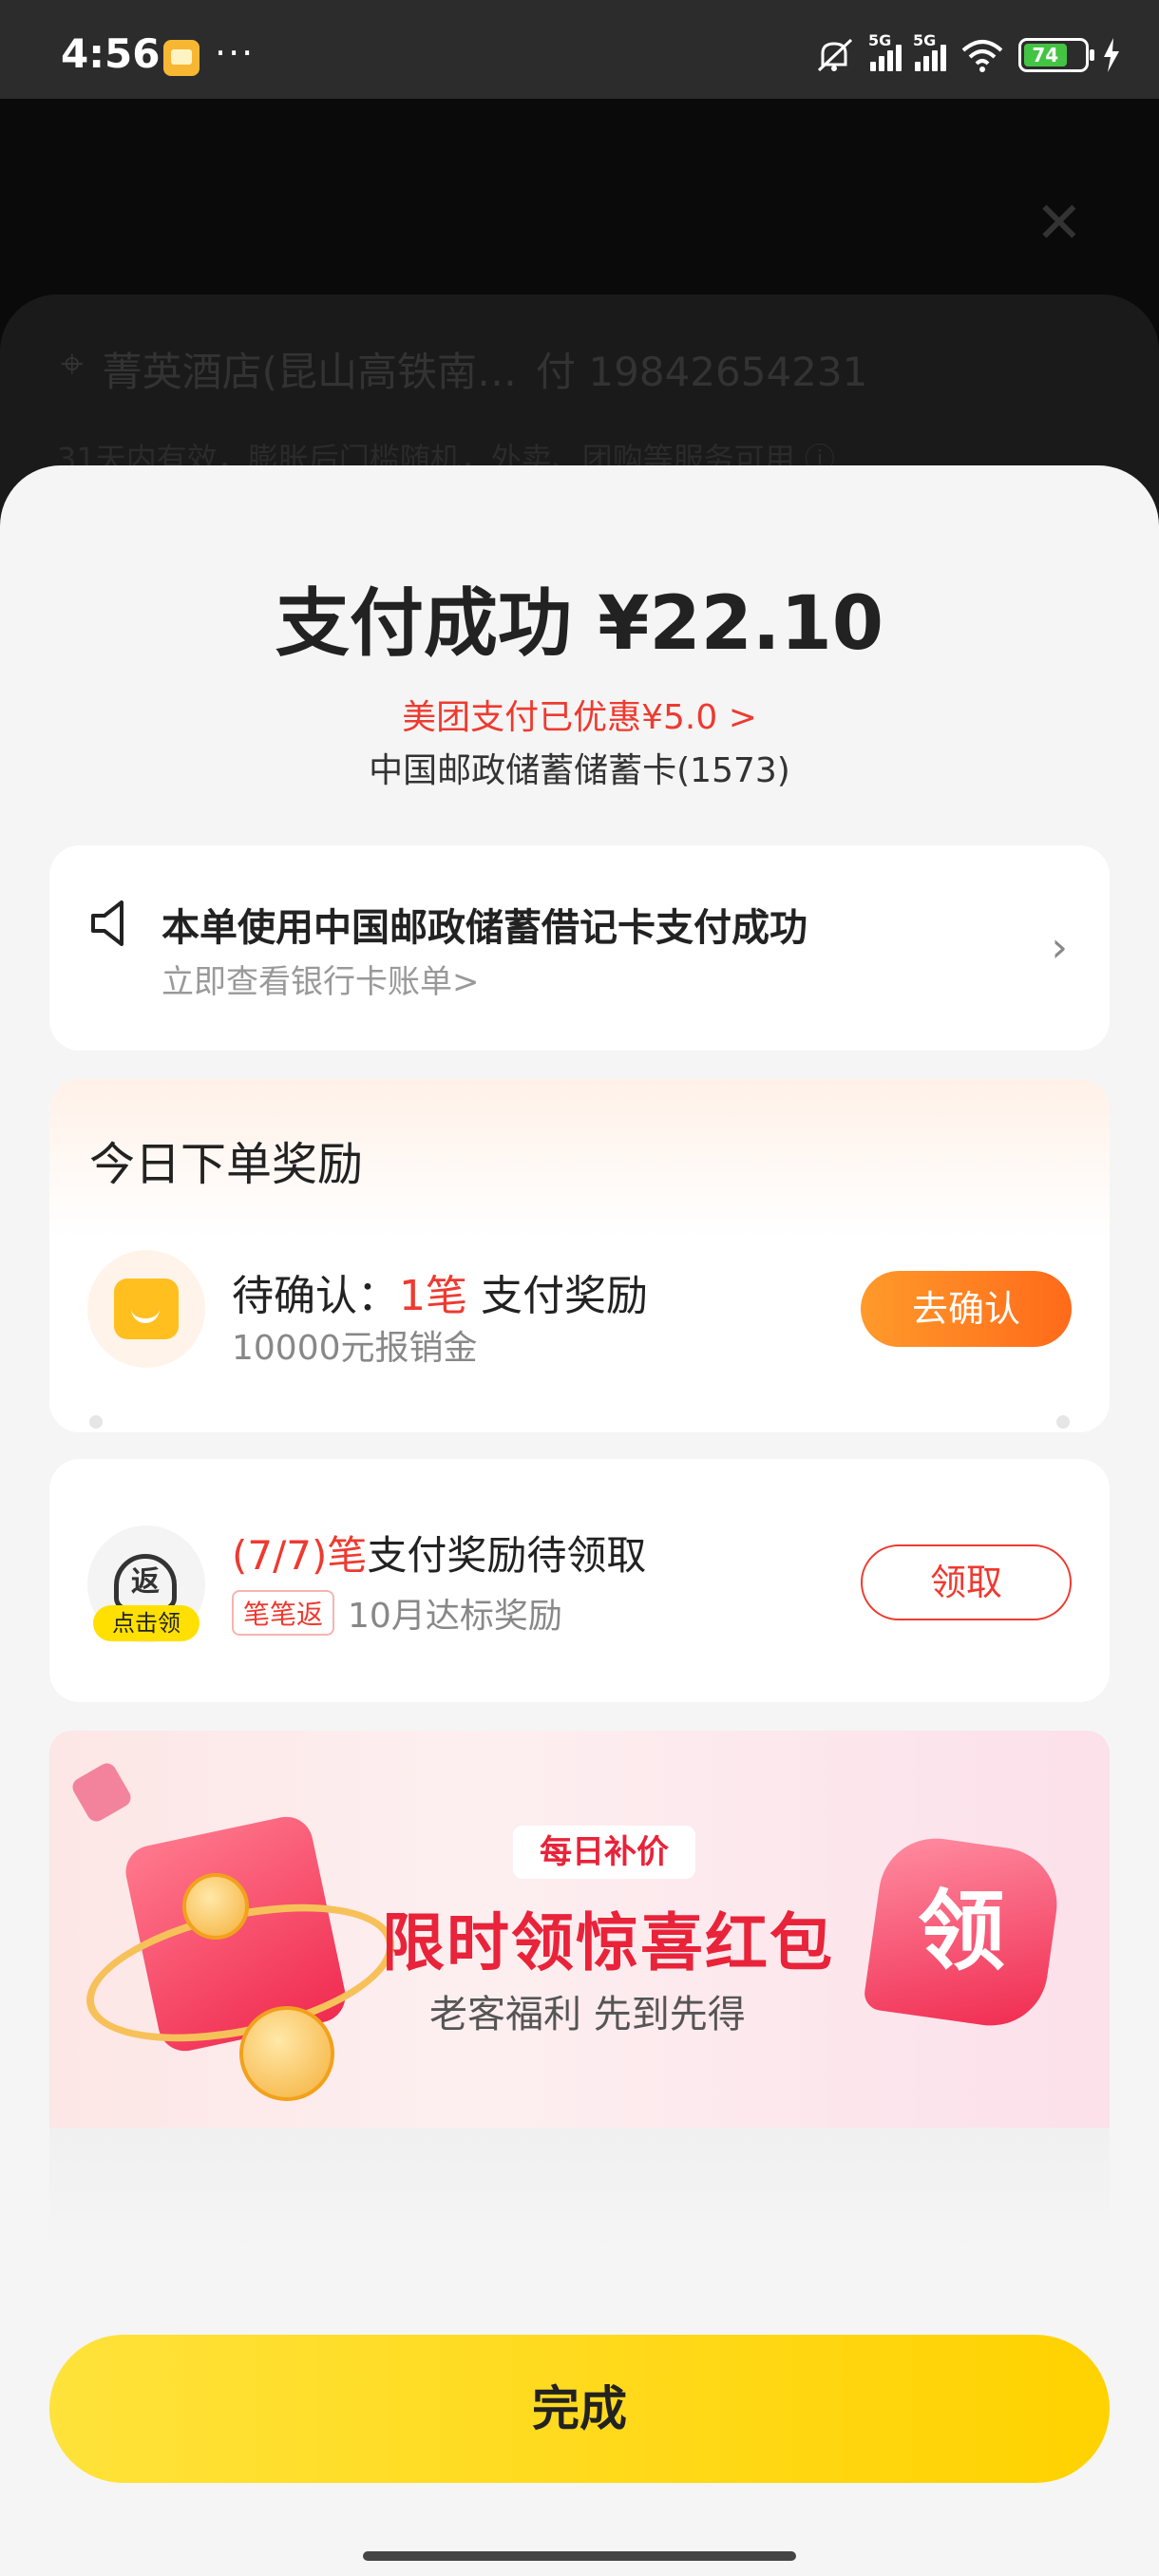  I want to click on notice-subtitle: 立即查看银行卡账单>, so click(321, 979).